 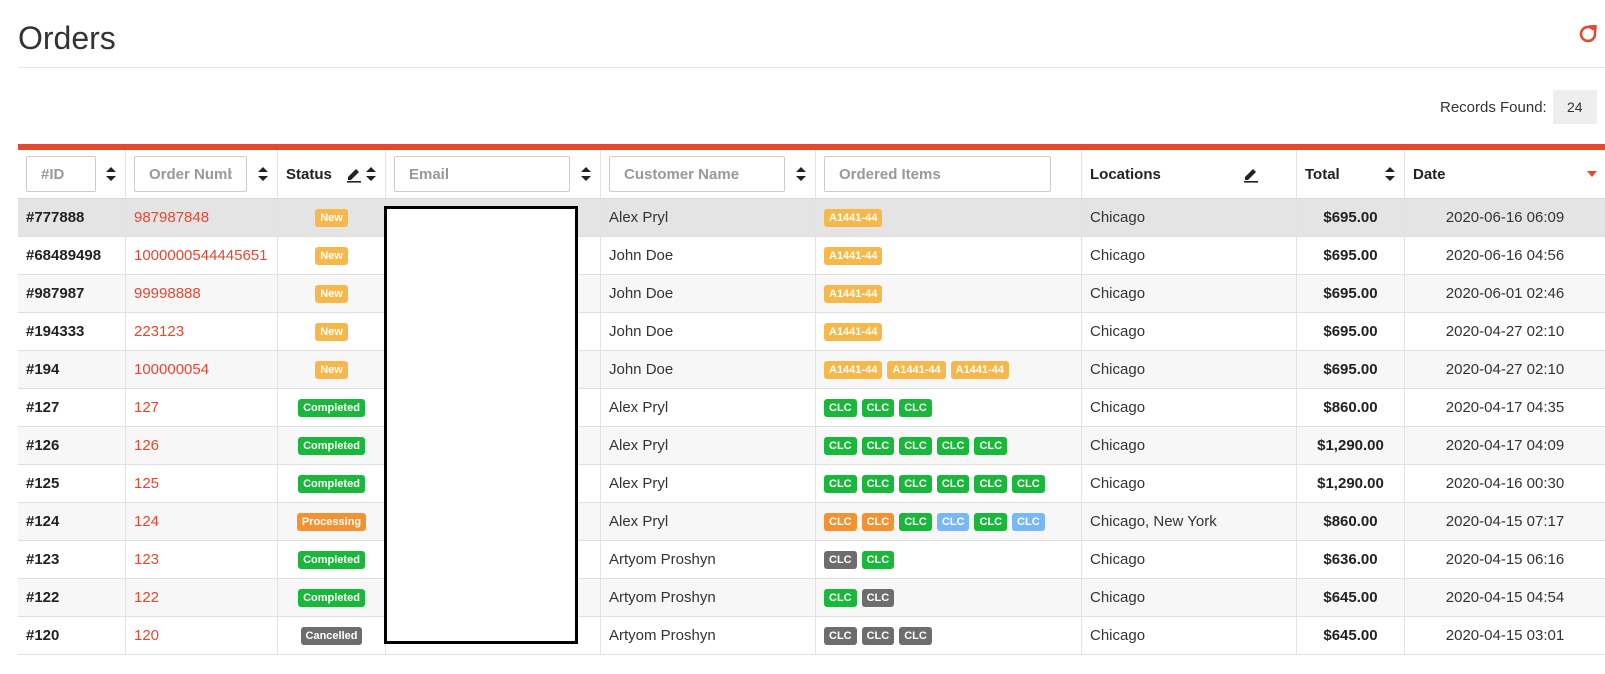 I want to click on date-cell: 2020-04-15 03:01, so click(x=1505, y=635).